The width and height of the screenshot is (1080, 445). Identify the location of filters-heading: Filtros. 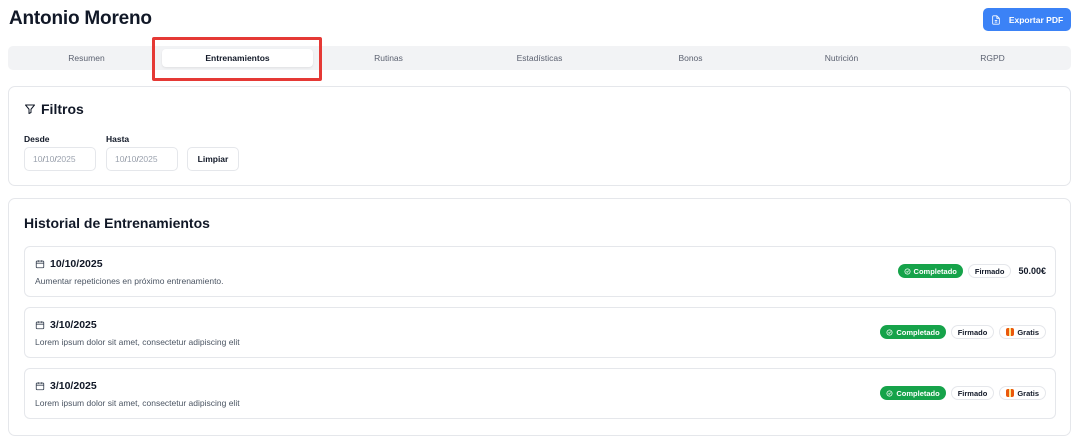
(54, 109).